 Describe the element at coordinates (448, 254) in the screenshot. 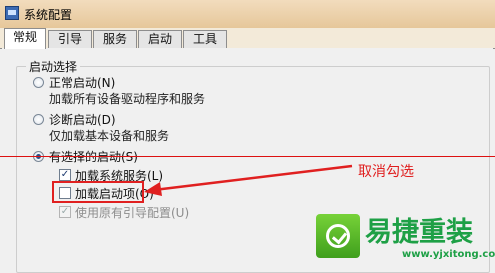

I see `brand-url: www.yjxitong.com` at that location.